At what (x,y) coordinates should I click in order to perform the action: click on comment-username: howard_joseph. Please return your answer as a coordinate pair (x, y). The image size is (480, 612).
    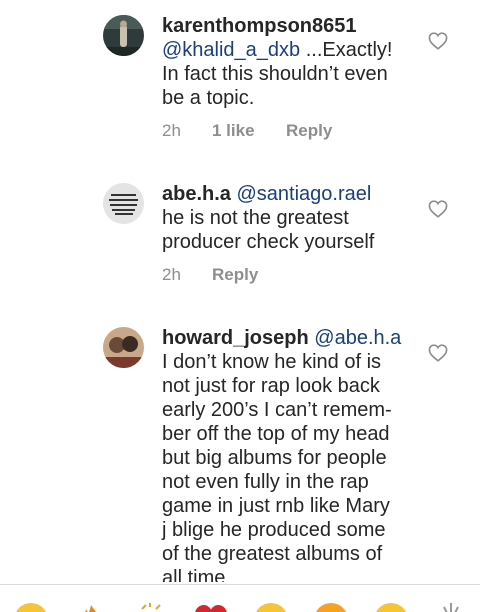
    Looking at the image, I should click on (235, 338).